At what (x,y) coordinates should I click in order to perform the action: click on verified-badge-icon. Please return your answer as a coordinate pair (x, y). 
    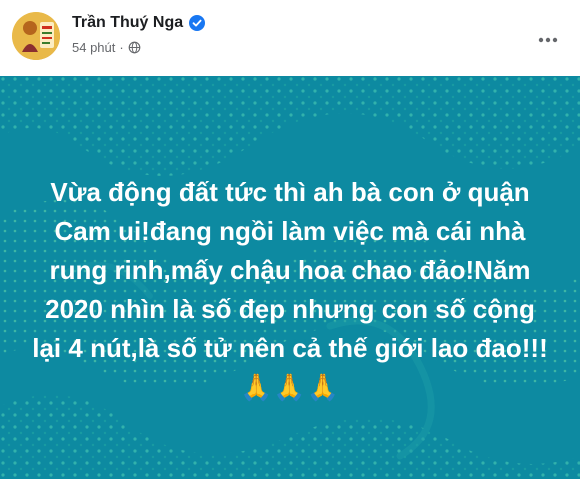
    Looking at the image, I should click on (197, 23).